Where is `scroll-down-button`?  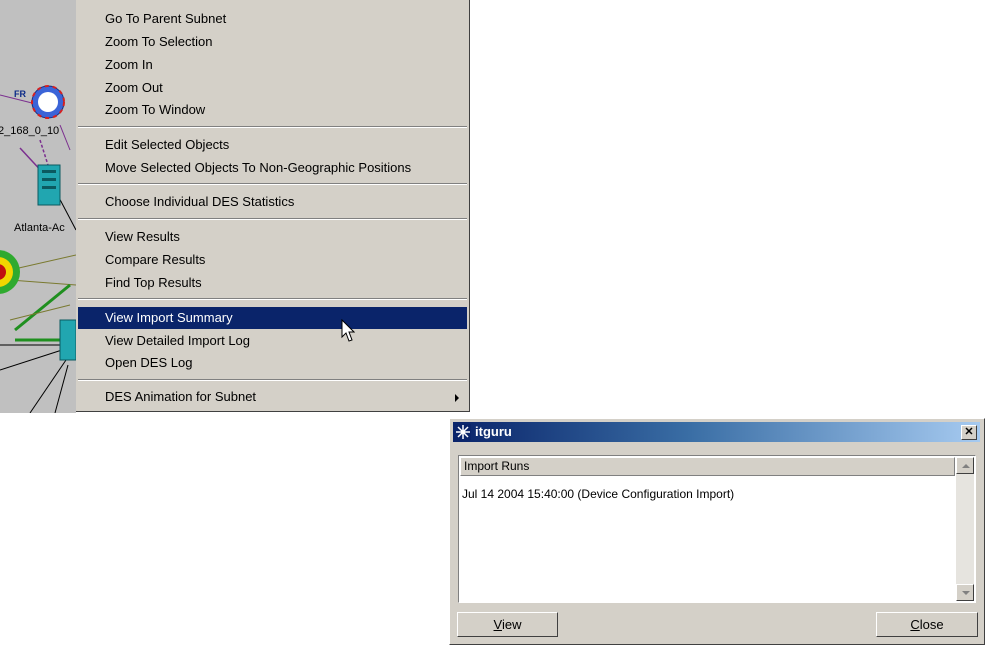
scroll-down-button is located at coordinates (965, 592).